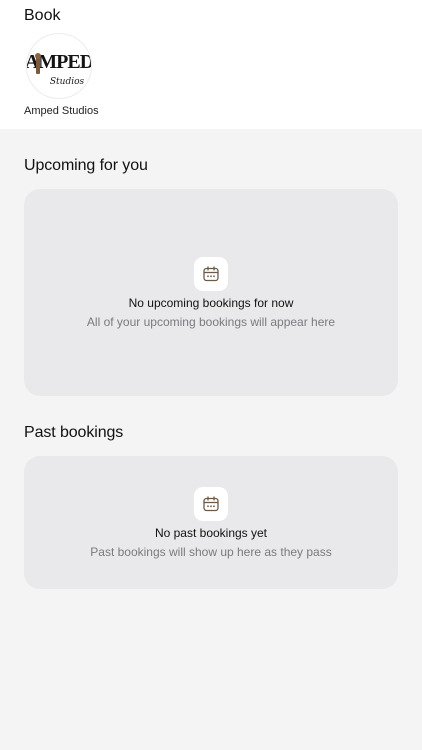 This screenshot has height=750, width=422. What do you see at coordinates (74, 432) in the screenshot?
I see `past-section-title: Past bookings` at bounding box center [74, 432].